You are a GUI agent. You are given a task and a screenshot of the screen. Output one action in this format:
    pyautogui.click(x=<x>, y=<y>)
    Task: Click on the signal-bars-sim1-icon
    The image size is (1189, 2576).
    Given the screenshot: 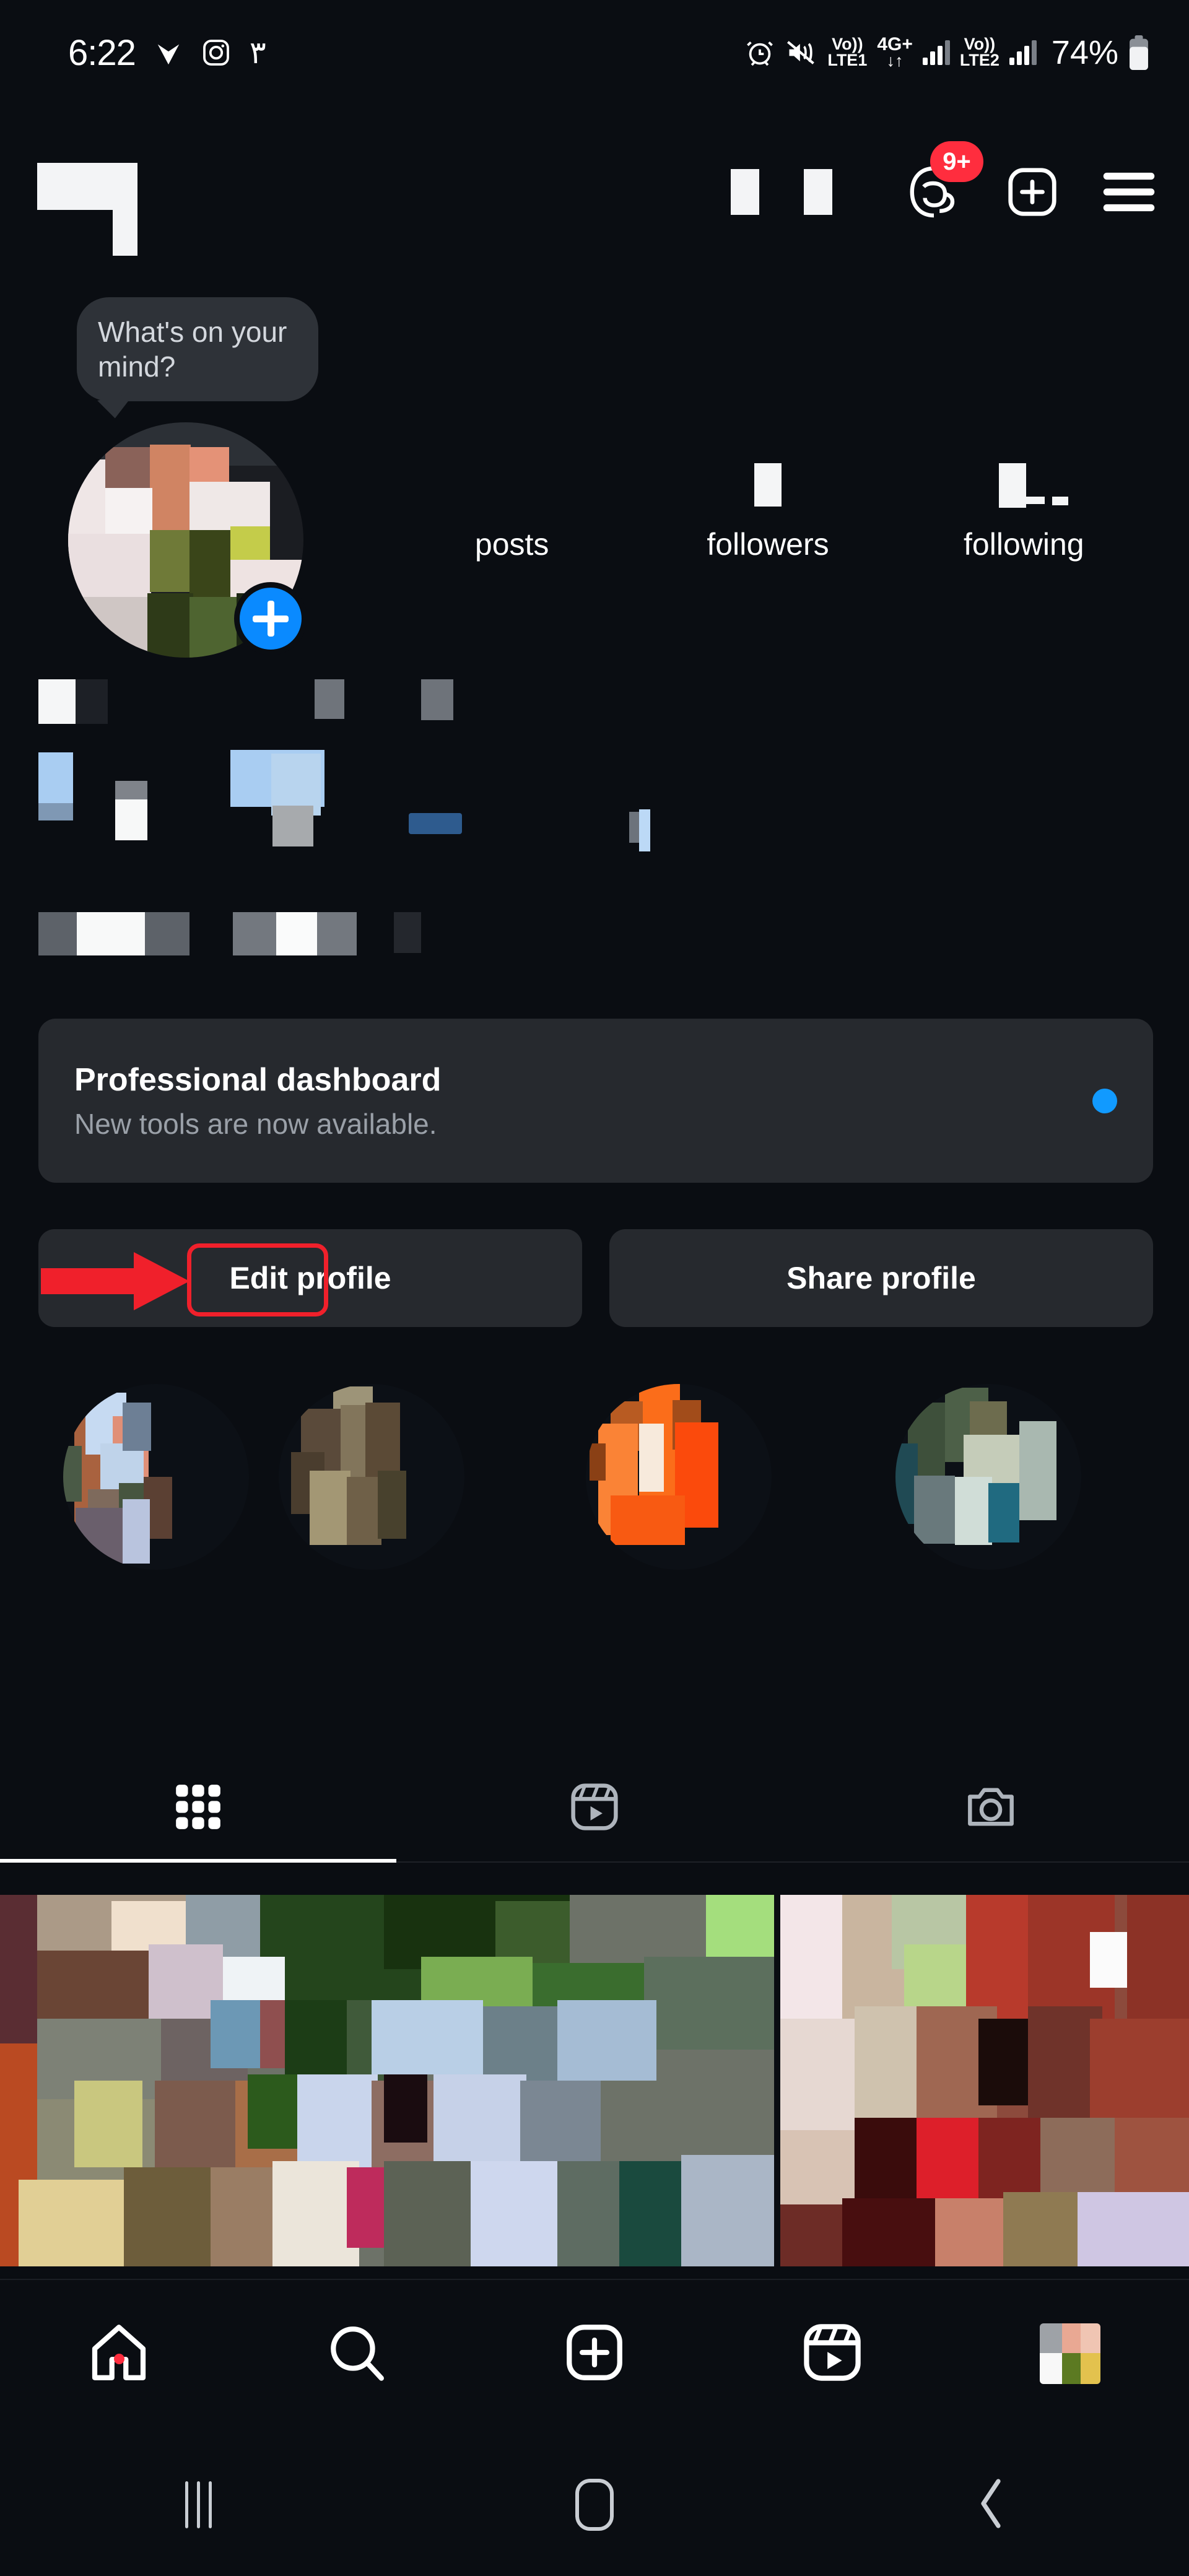 What is the action you would take?
    pyautogui.click(x=936, y=52)
    